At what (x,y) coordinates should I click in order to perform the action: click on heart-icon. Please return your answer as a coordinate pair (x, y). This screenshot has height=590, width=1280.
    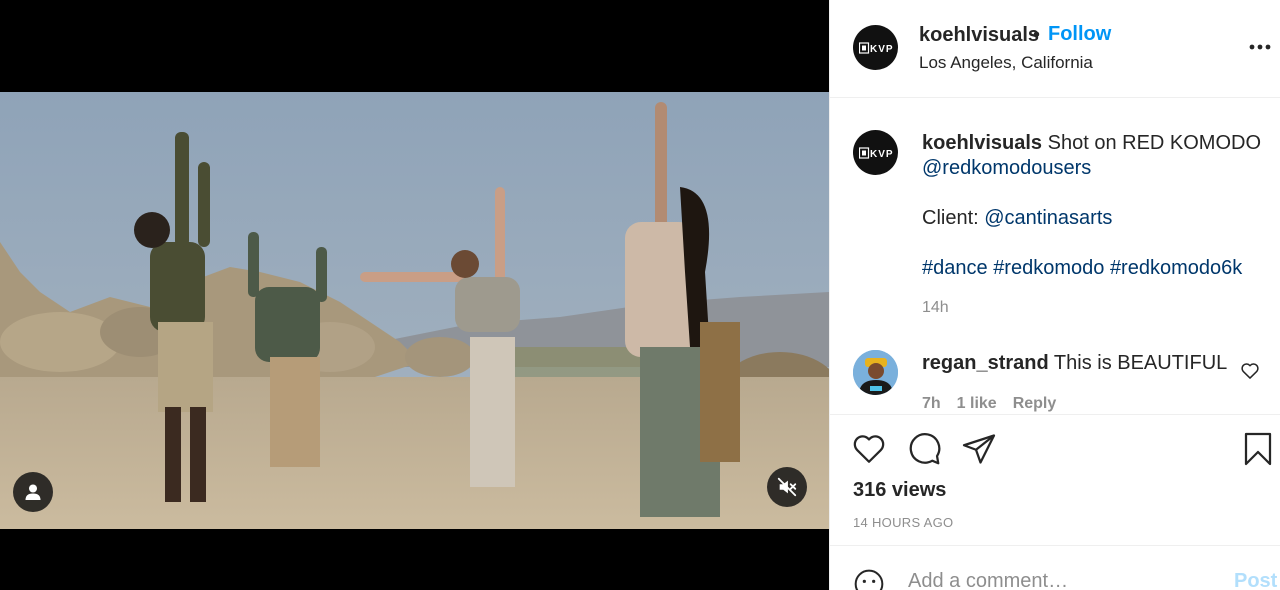
    Looking at the image, I should click on (869, 449).